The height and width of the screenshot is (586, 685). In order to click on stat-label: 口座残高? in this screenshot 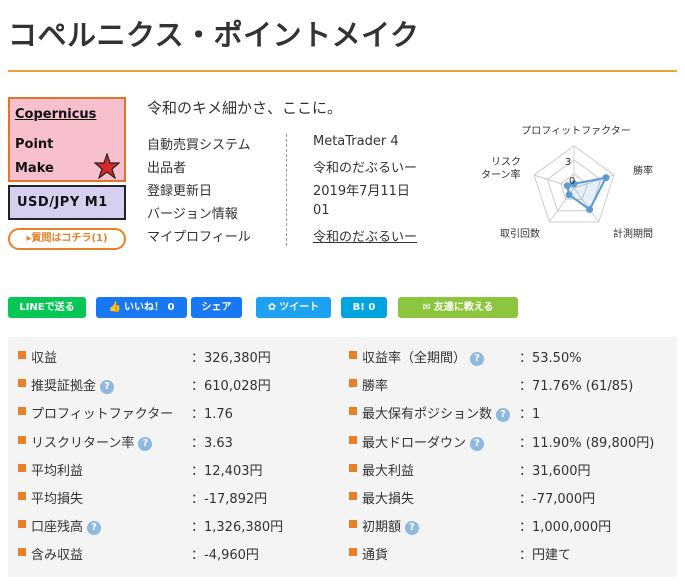, I will do `click(66, 526)`.